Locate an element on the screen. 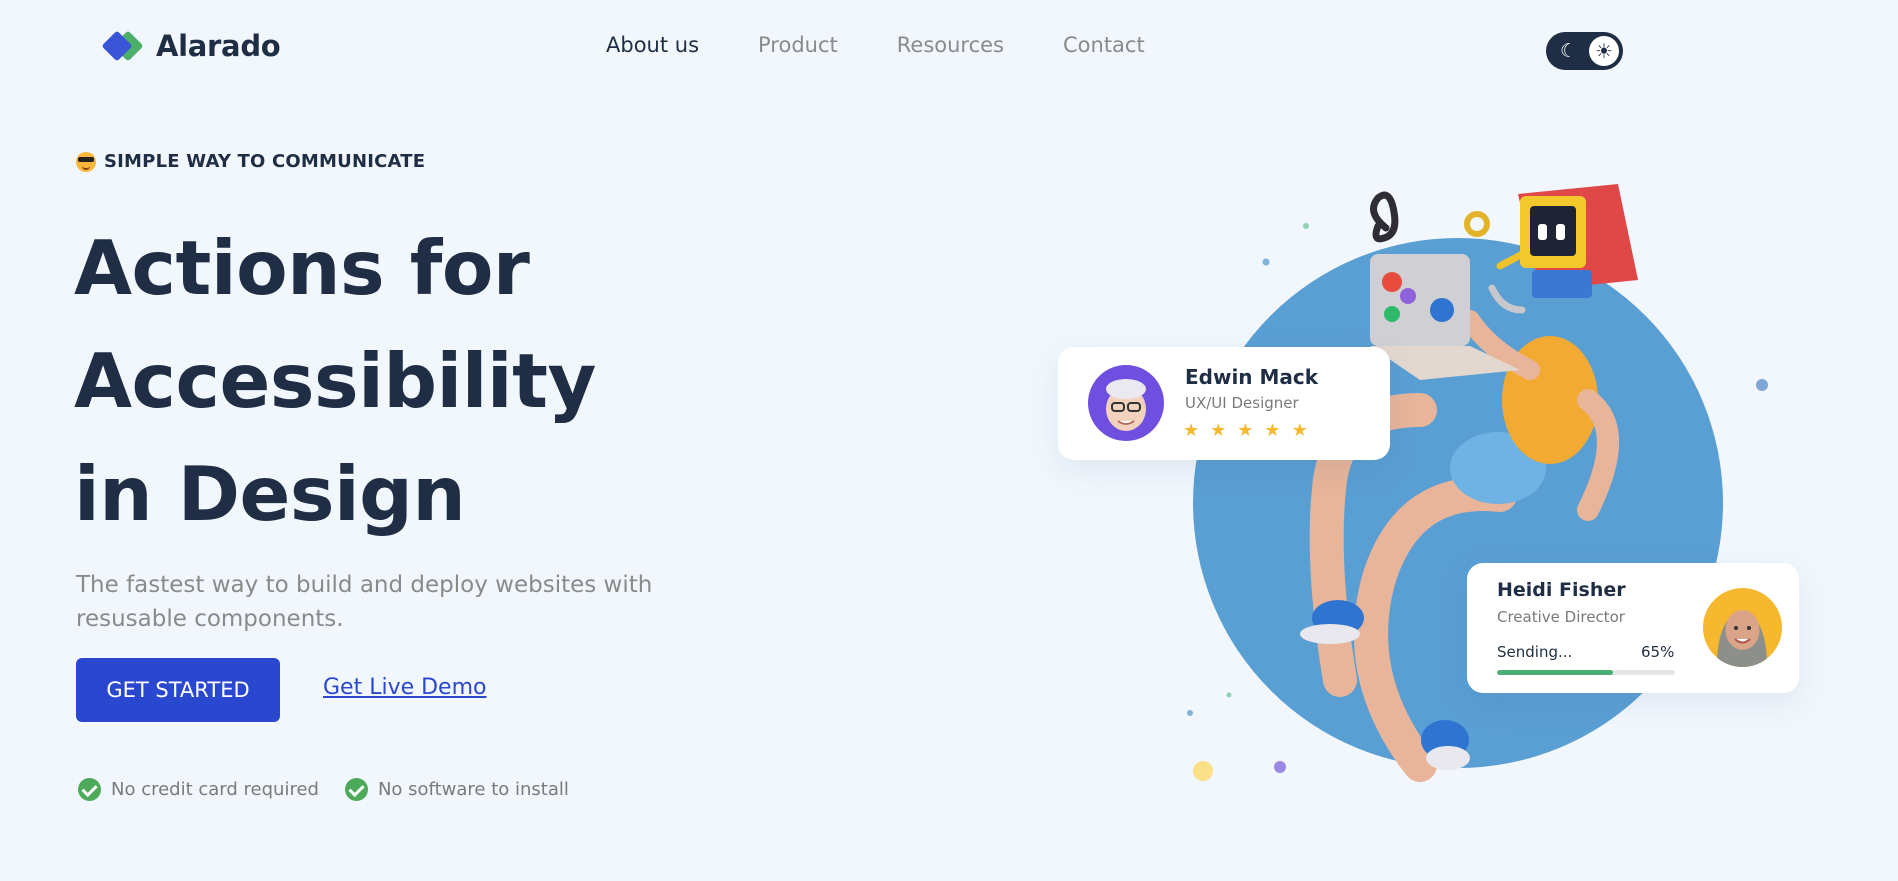 The image size is (1898, 881). progress-bar is located at coordinates (1586, 672).